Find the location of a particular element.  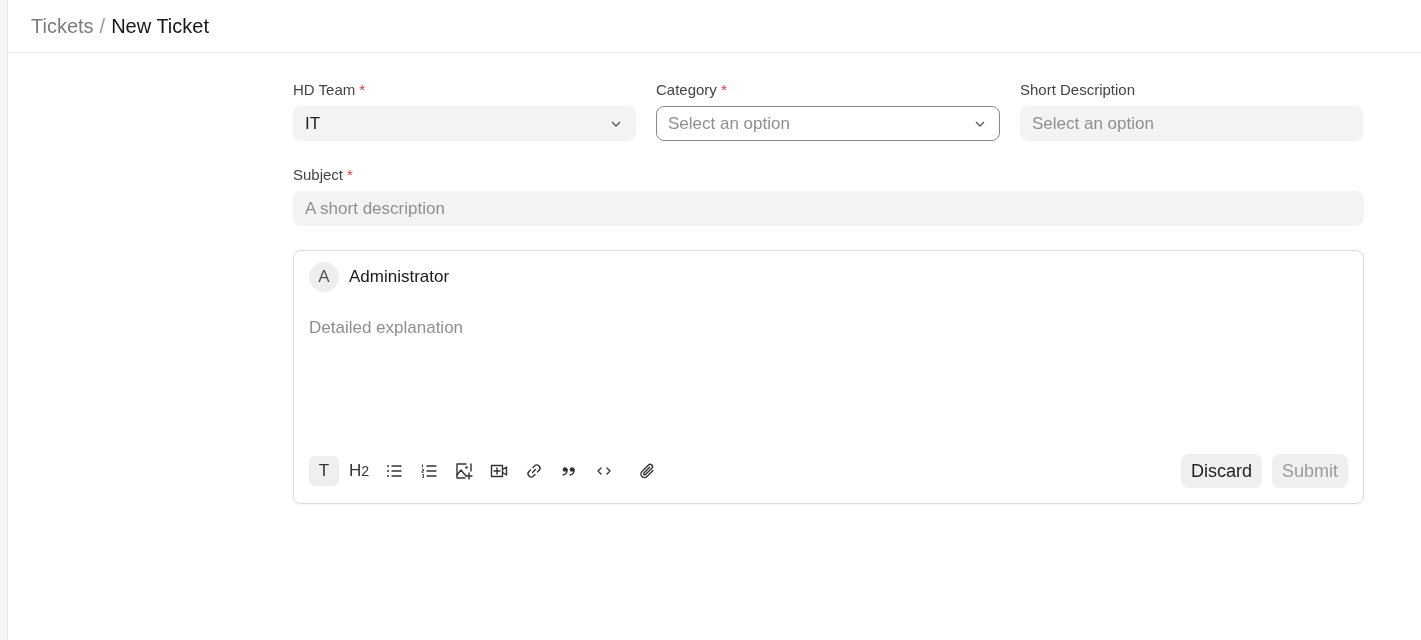

select-field: Select an option is located at coordinates (828, 123).